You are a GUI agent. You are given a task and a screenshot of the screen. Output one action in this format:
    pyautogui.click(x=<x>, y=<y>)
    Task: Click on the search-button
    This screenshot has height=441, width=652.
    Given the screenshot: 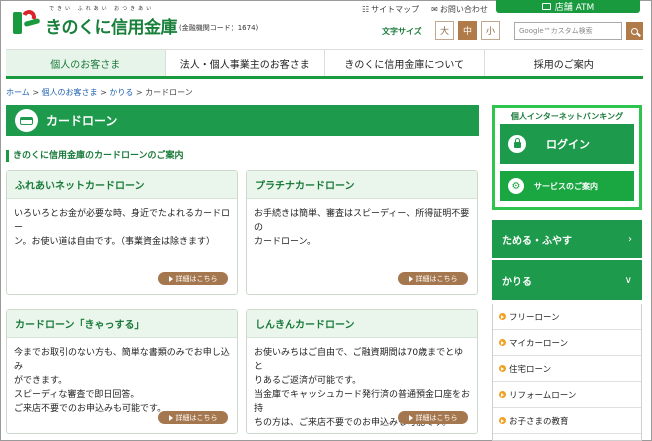 What is the action you would take?
    pyautogui.click(x=634, y=31)
    